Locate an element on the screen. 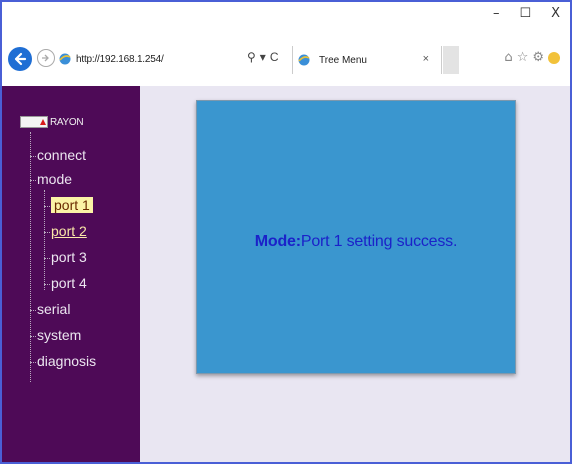  sidebar-item-label: port 4 is located at coordinates (69, 283).